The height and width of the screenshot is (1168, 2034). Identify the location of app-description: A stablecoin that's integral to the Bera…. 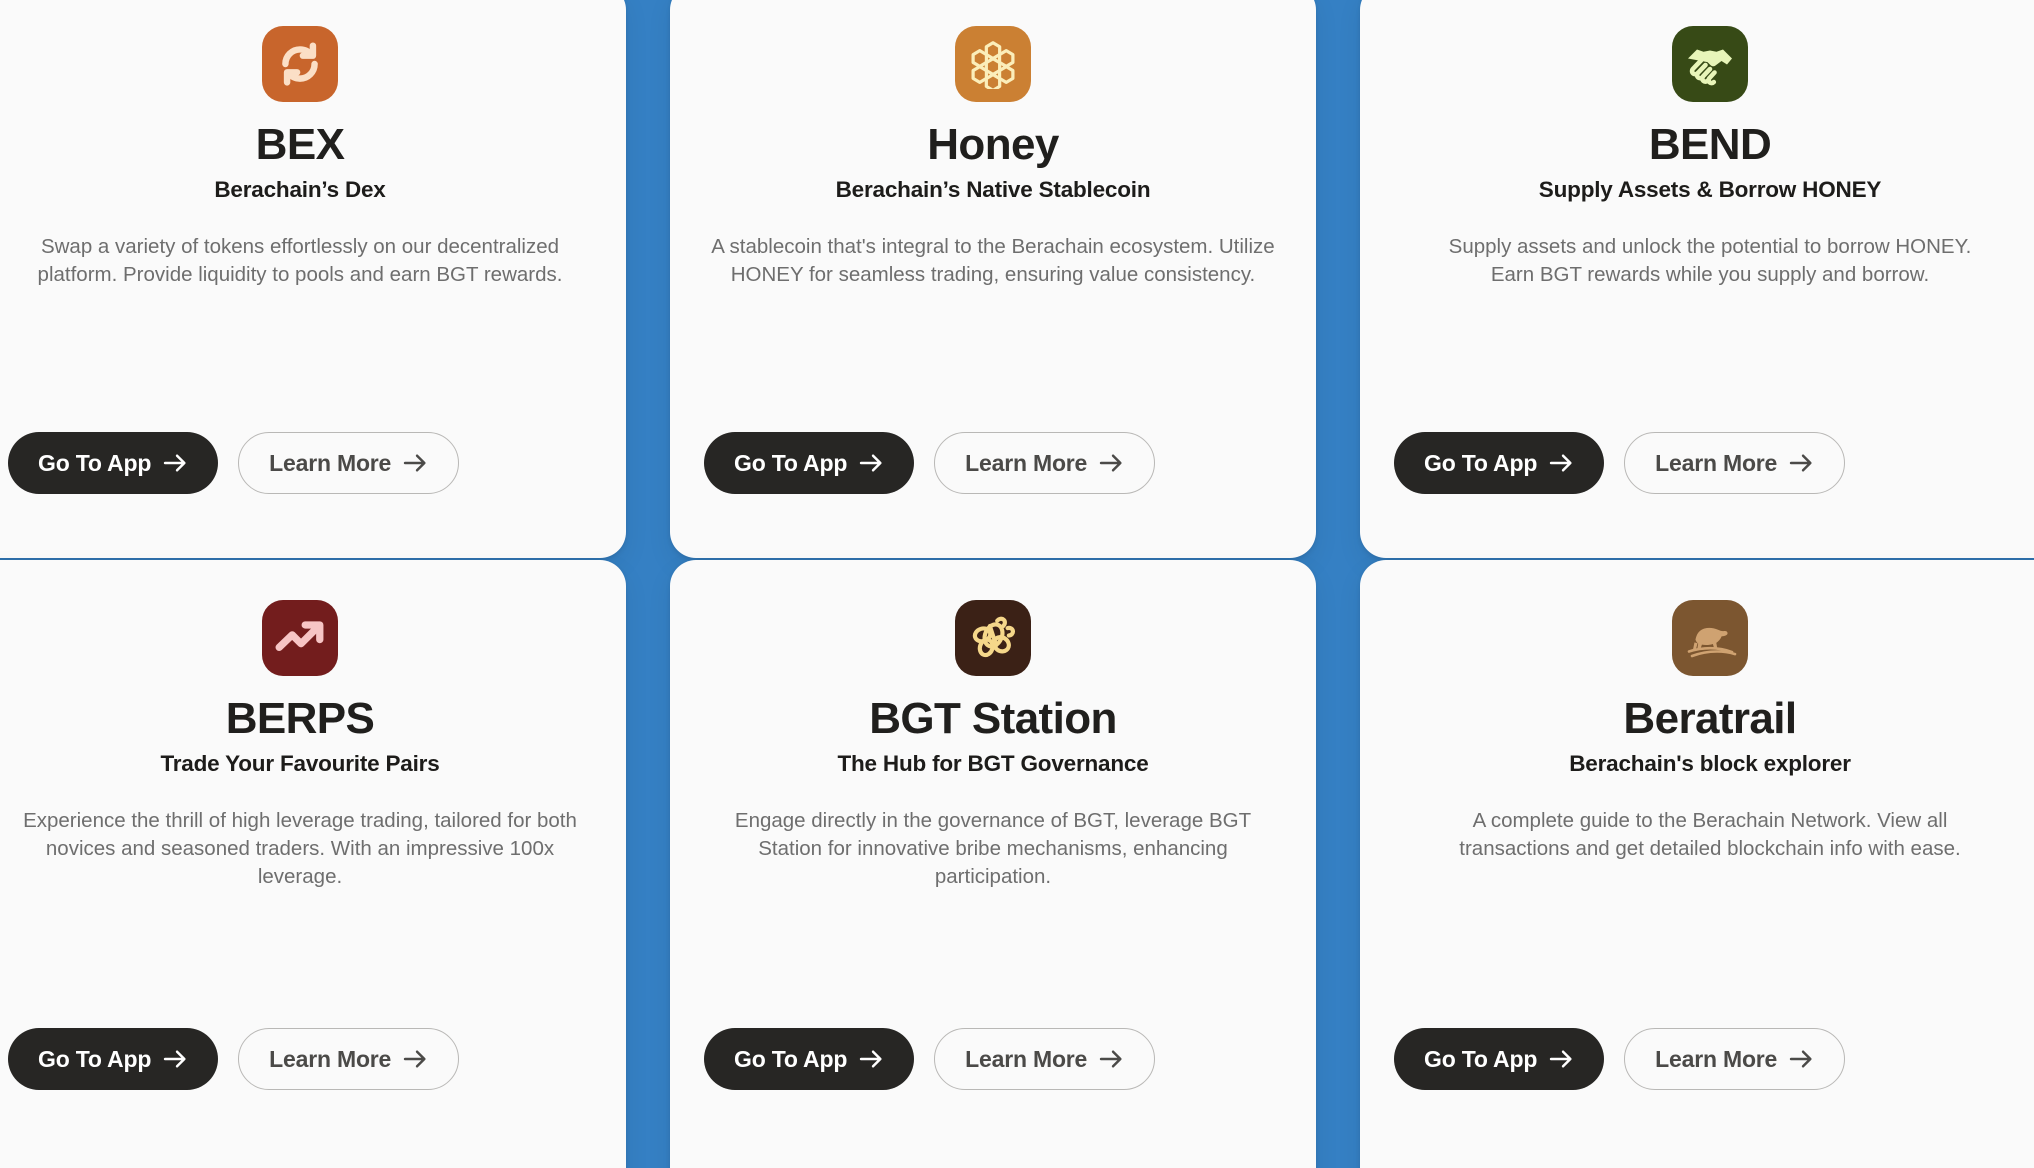
(993, 260).